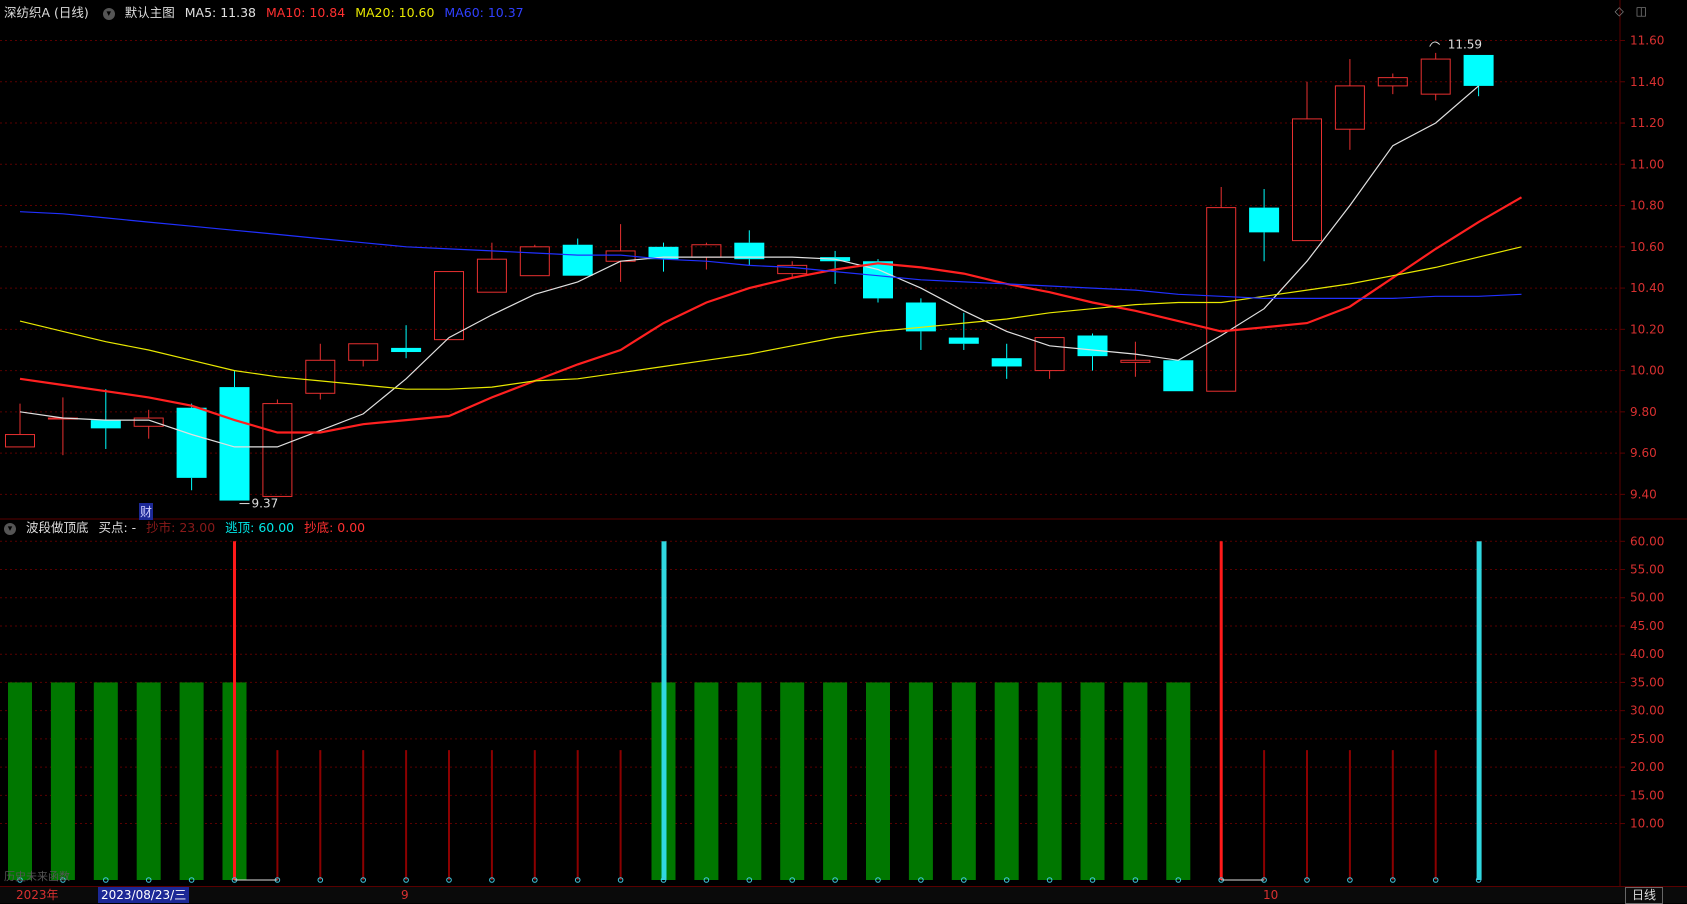 This screenshot has width=1687, height=904. Describe the element at coordinates (1647, 767) in the screenshot. I see `indicator-tick-label: 20.00` at that location.